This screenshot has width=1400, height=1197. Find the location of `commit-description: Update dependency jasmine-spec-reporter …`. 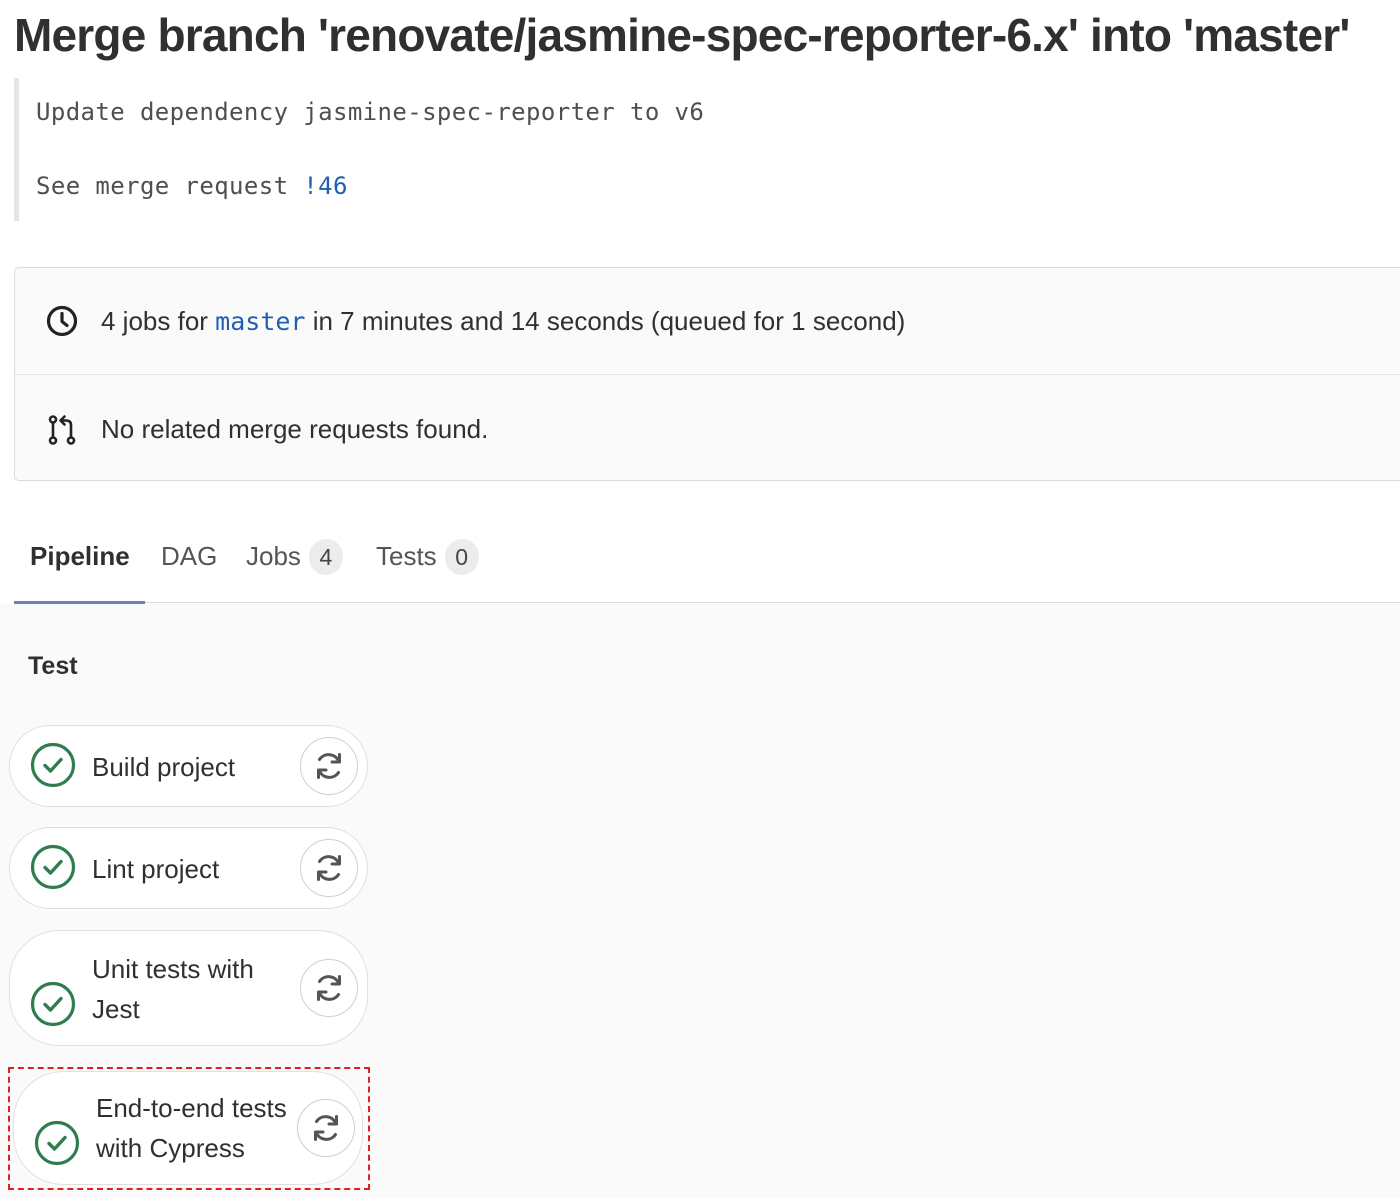

commit-description: Update dependency jasmine-spec-reporter … is located at coordinates (704, 149).